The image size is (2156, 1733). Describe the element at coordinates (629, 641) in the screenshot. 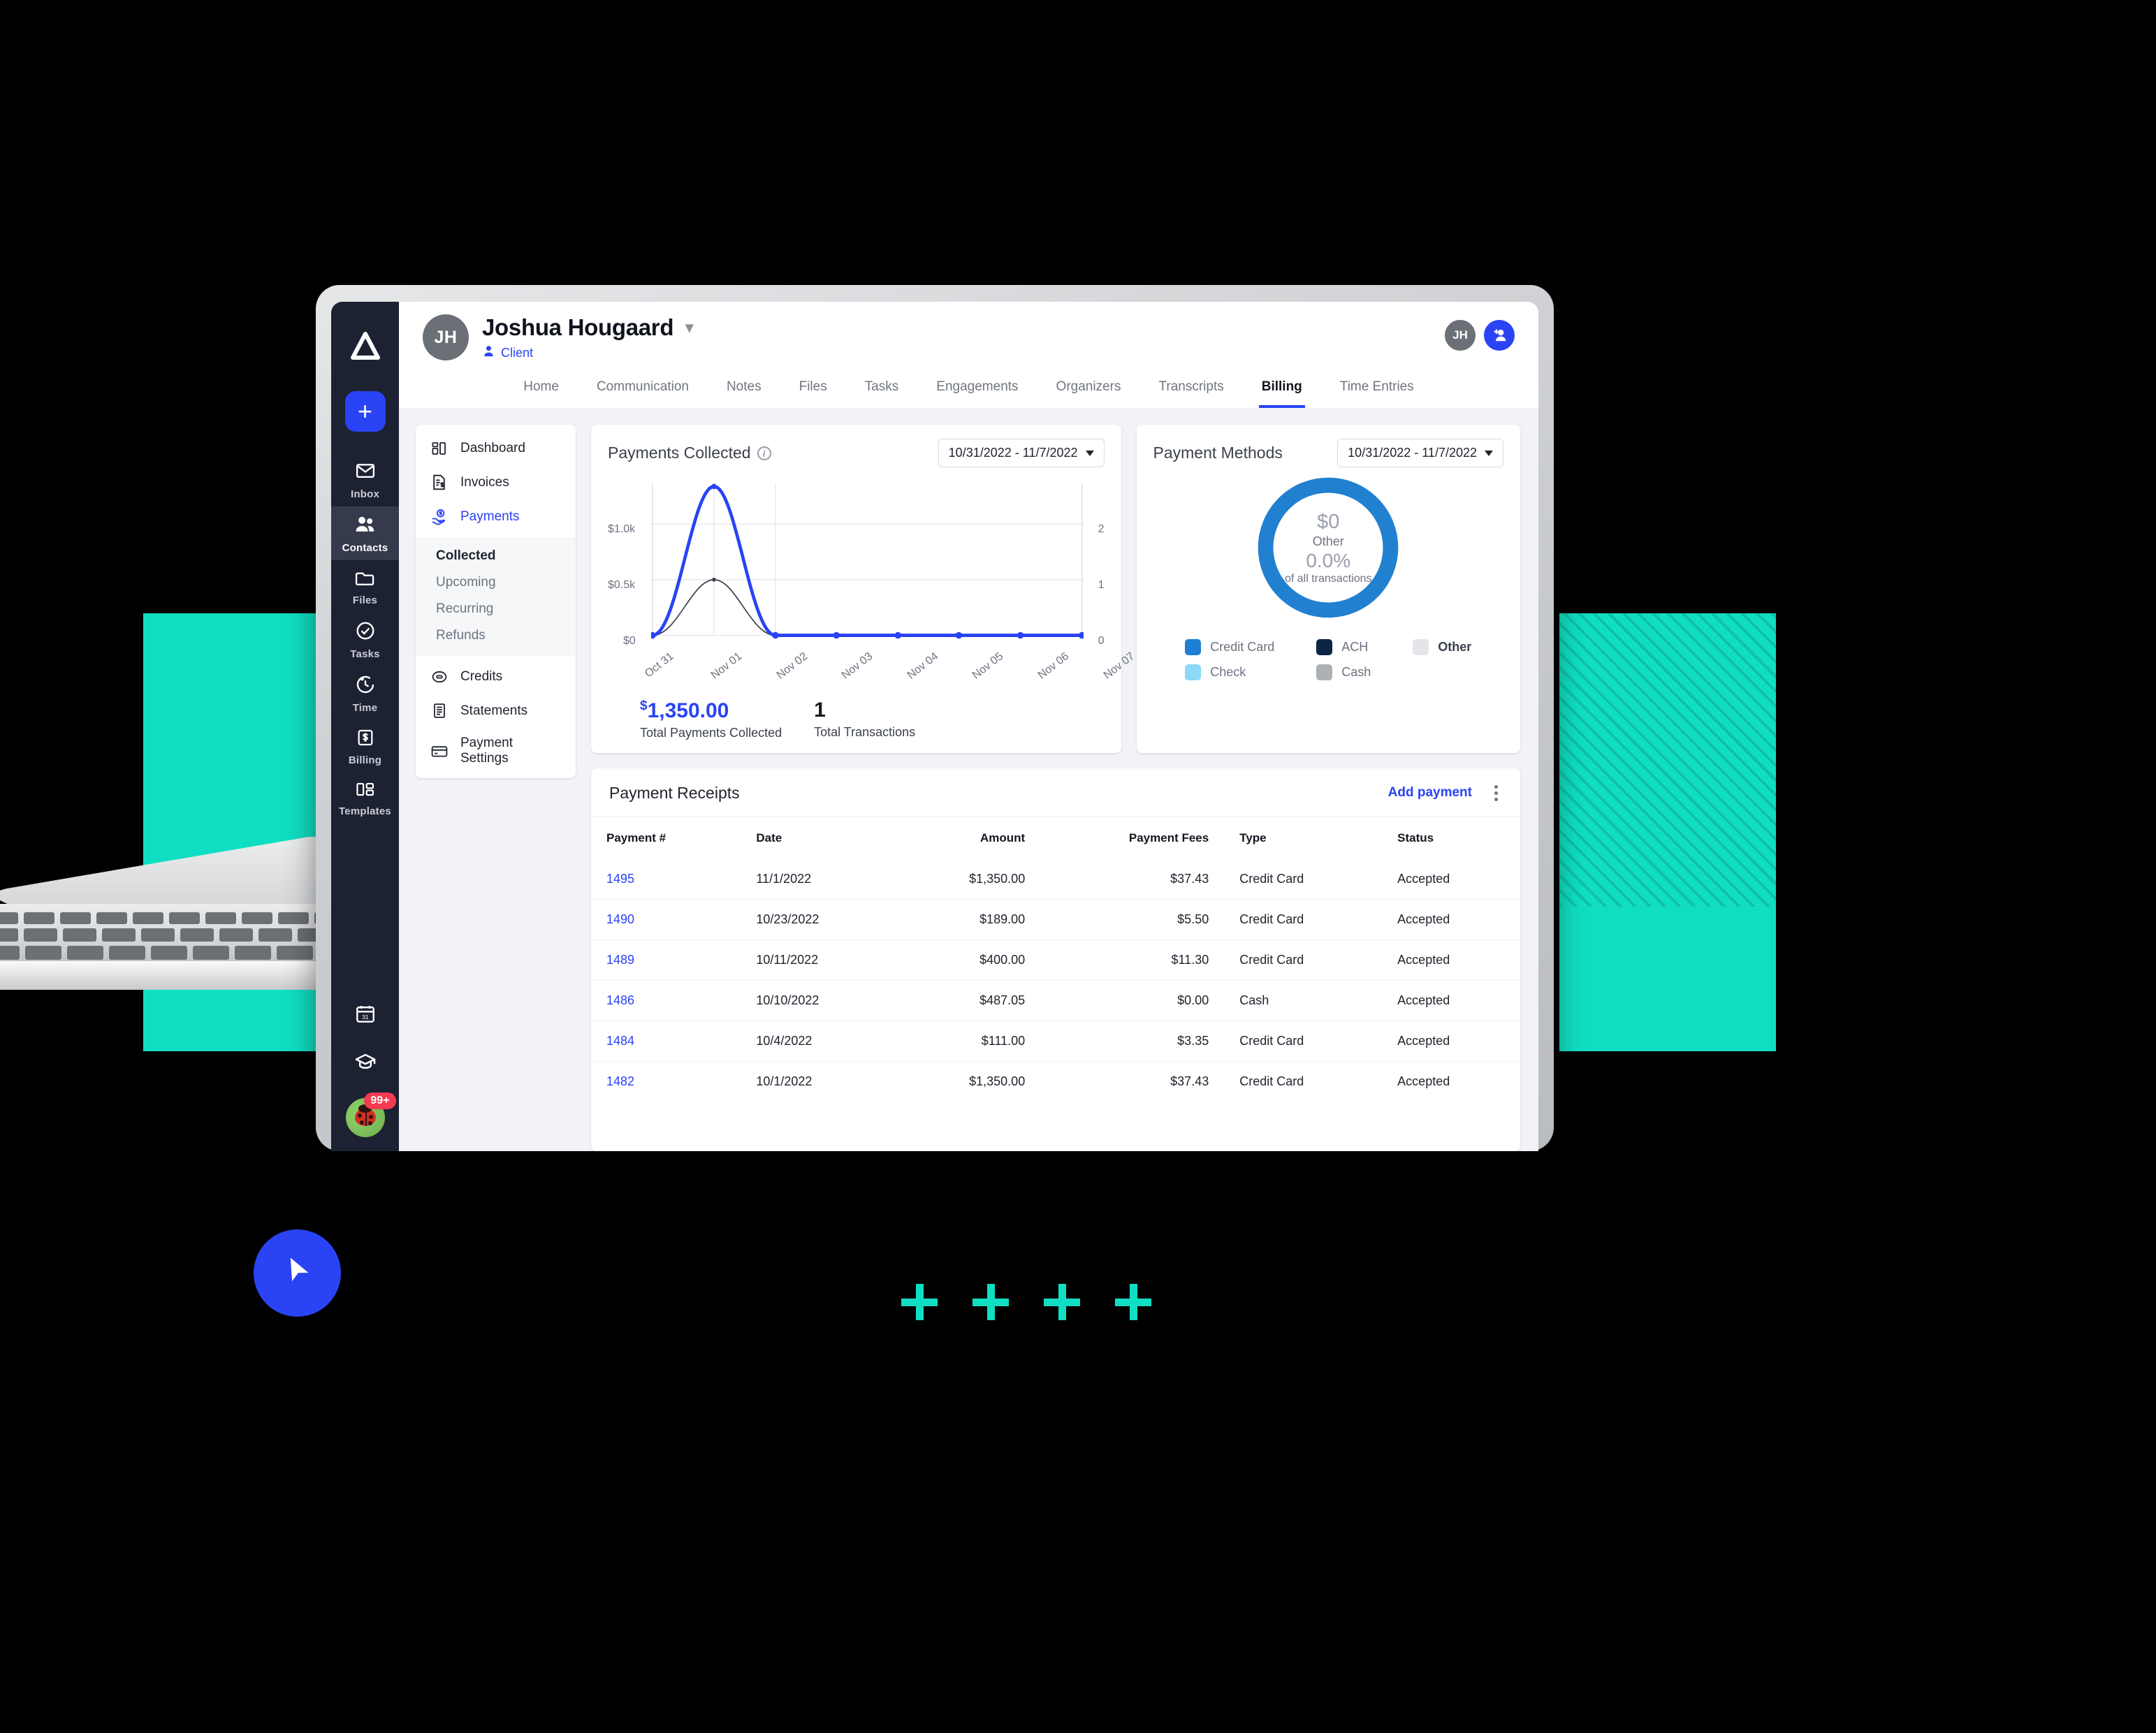

I see `y-axis-tick-left: $0` at that location.